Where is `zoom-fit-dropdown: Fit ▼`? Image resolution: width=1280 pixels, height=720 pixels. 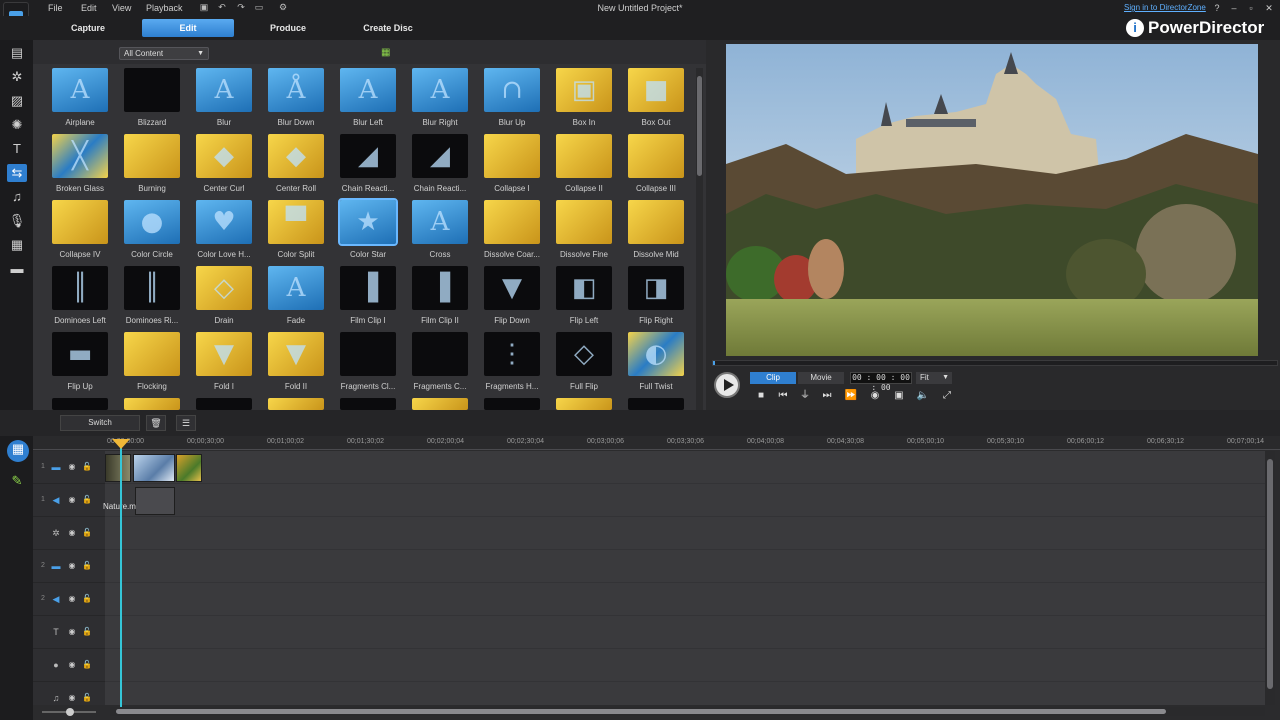 zoom-fit-dropdown: Fit ▼ is located at coordinates (934, 378).